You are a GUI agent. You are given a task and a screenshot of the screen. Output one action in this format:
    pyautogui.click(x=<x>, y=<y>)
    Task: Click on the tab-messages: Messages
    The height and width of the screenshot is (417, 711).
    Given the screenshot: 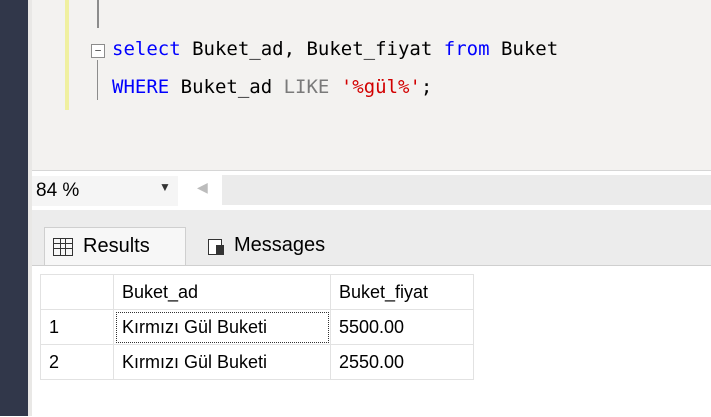 What is the action you would take?
    pyautogui.click(x=290, y=245)
    